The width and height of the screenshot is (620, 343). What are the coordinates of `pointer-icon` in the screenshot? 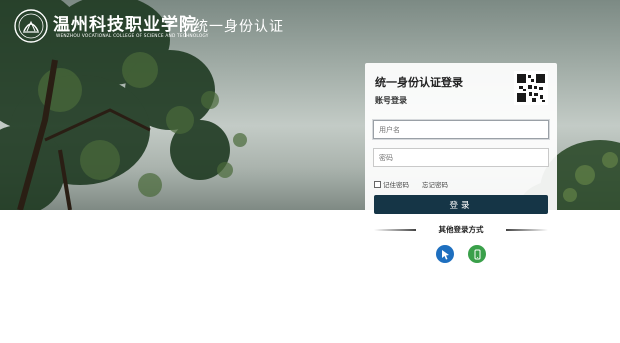 It's located at (445, 254).